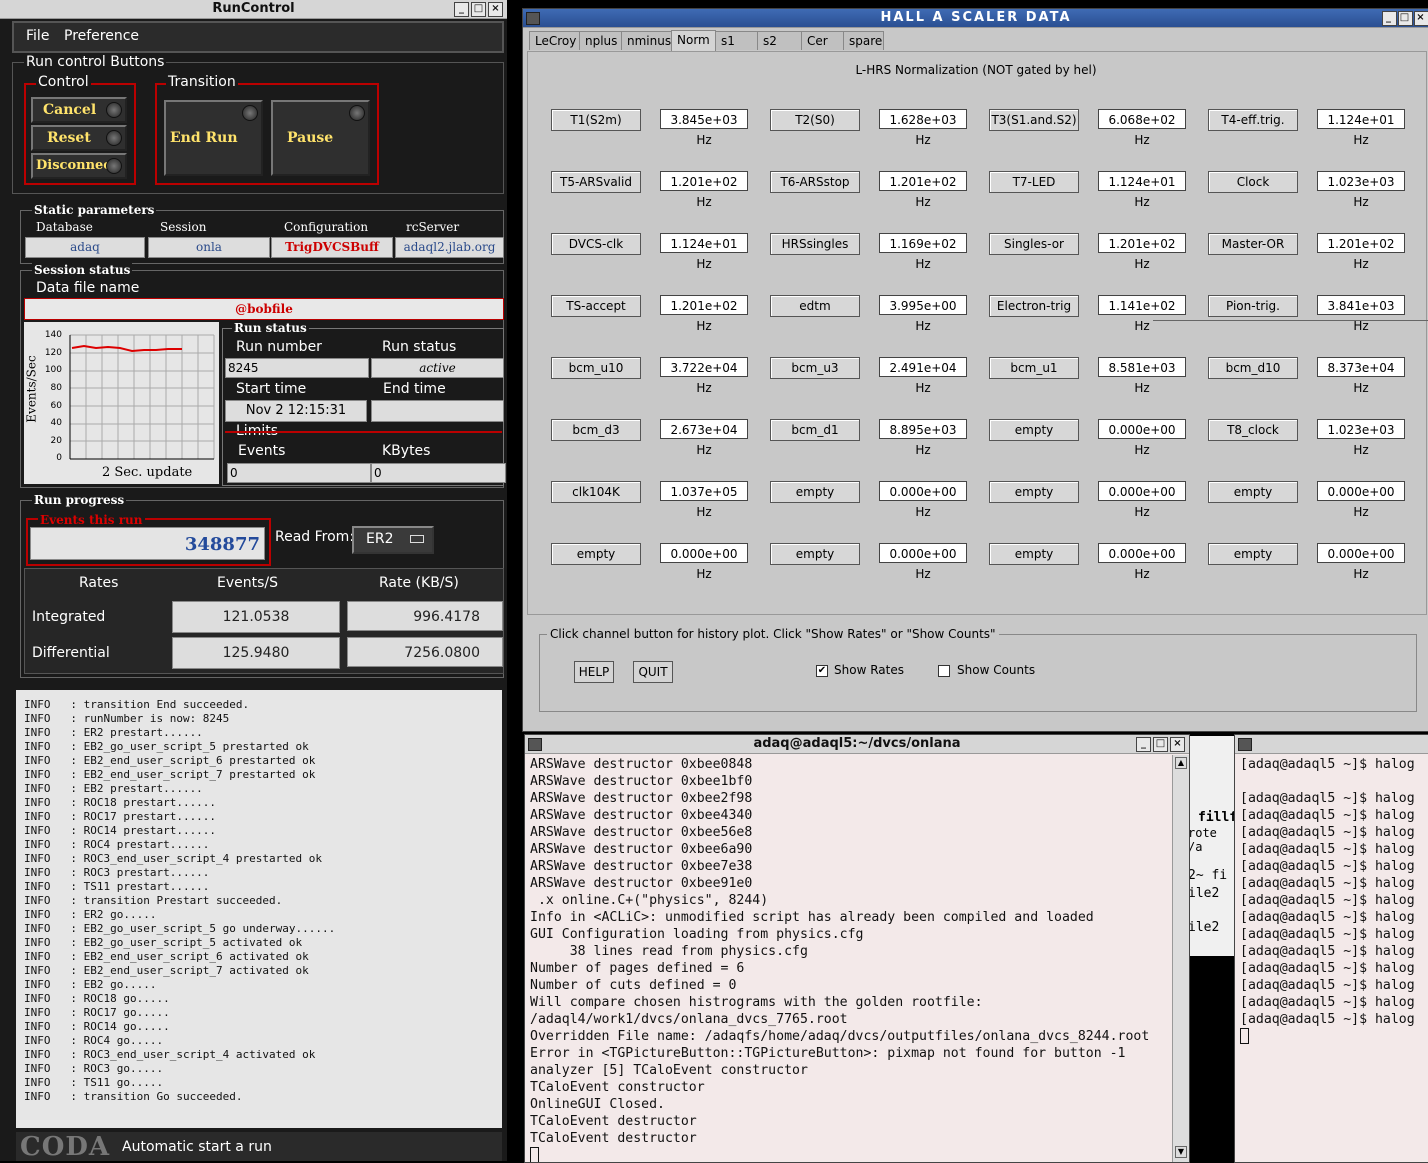 This screenshot has height=1163, width=1428. What do you see at coordinates (1142, 128) in the screenshot?
I see `channel-rate-field: 6.068e+02 Hz` at bounding box center [1142, 128].